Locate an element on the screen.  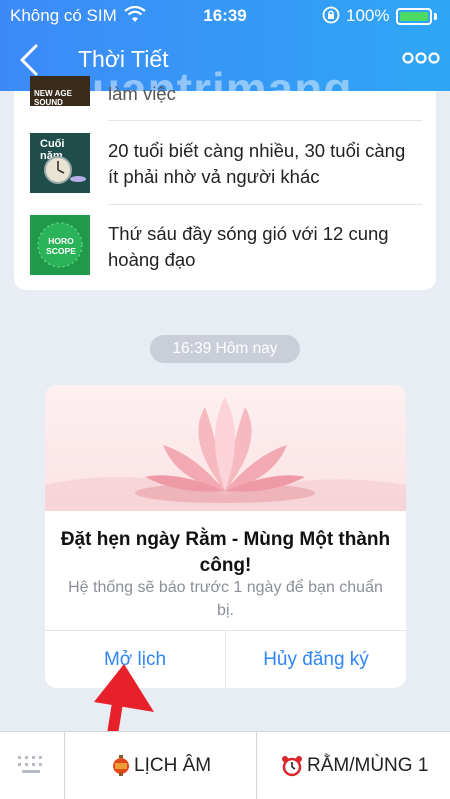
lantern-icon is located at coordinates (121, 765).